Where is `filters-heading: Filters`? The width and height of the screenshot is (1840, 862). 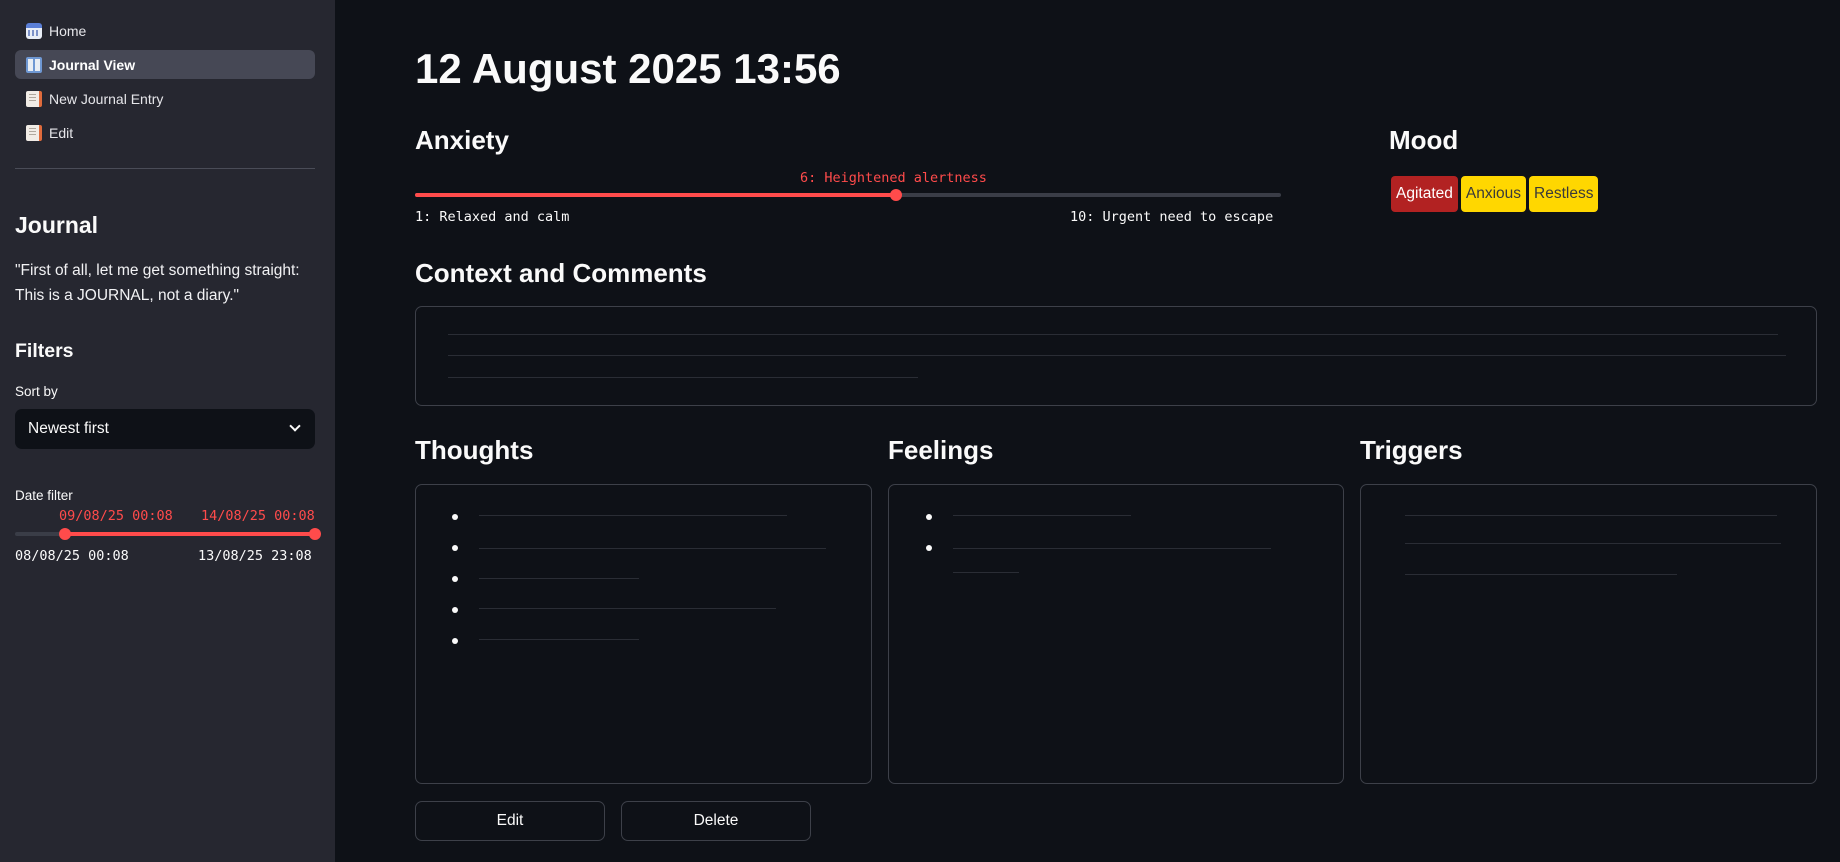
filters-heading: Filters is located at coordinates (44, 351).